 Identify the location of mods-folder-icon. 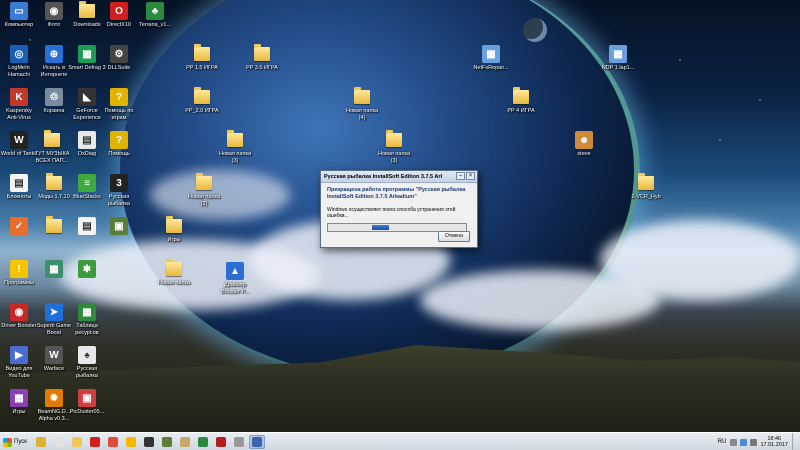
(54, 182).